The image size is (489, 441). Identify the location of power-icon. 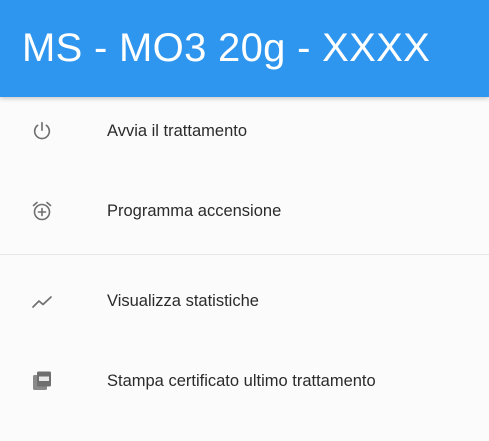
(42, 131).